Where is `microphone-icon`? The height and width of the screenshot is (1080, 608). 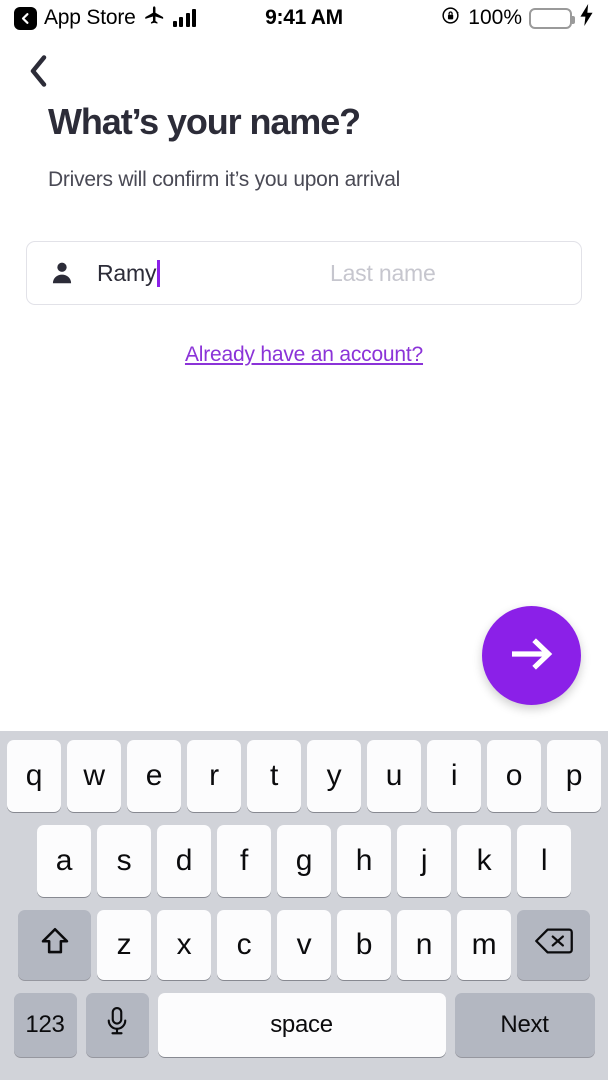
microphone-icon is located at coordinates (117, 1025).